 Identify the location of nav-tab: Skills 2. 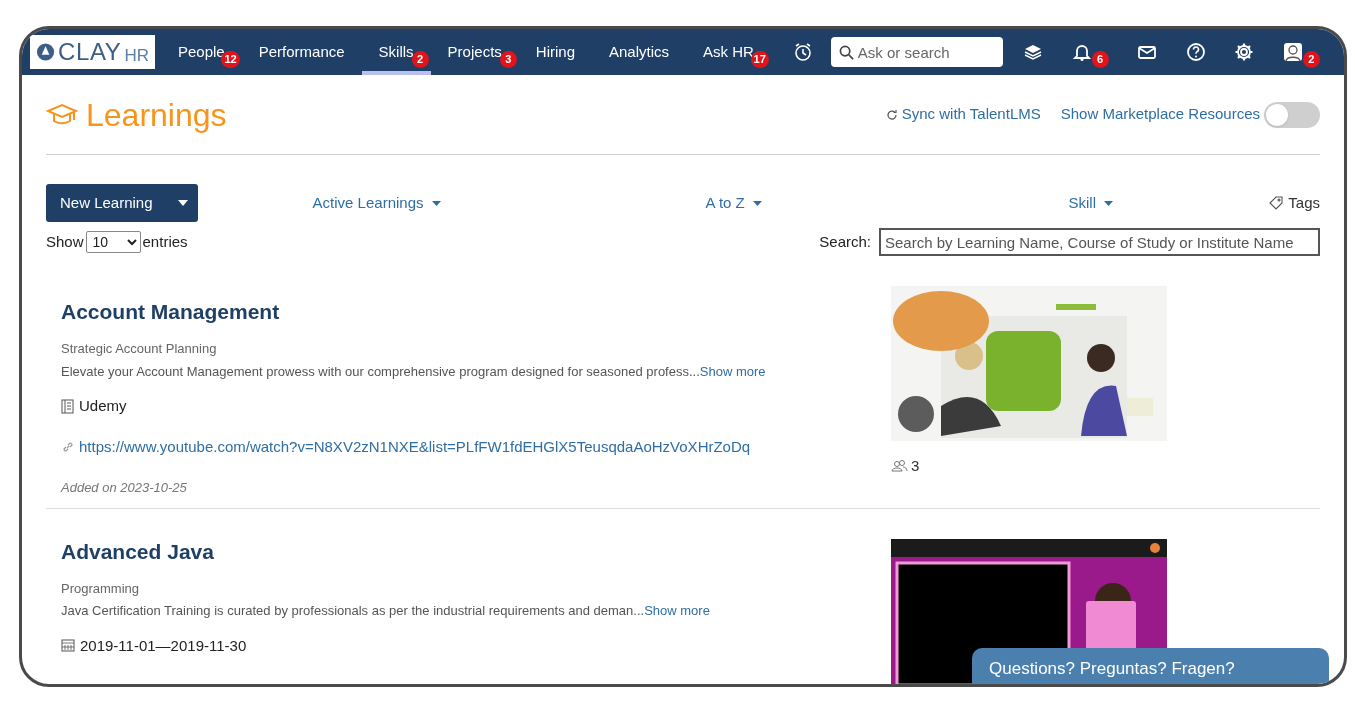
(396, 52).